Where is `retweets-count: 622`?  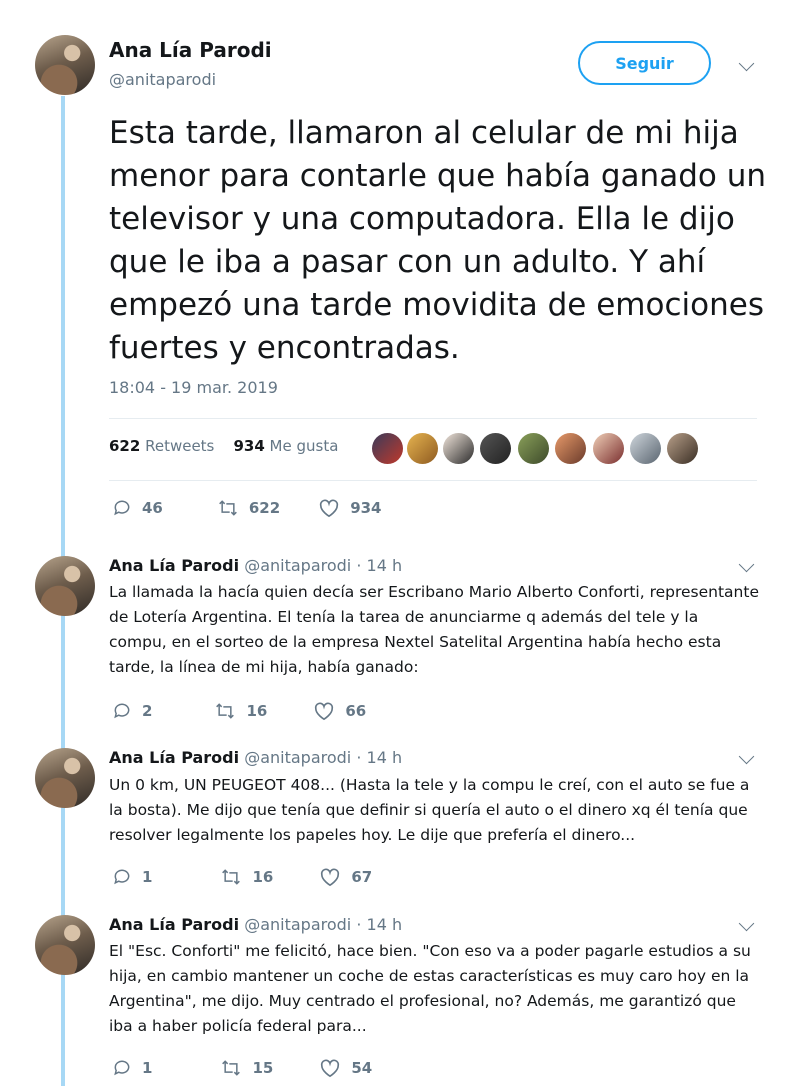
retweets-count: 622 is located at coordinates (124, 446).